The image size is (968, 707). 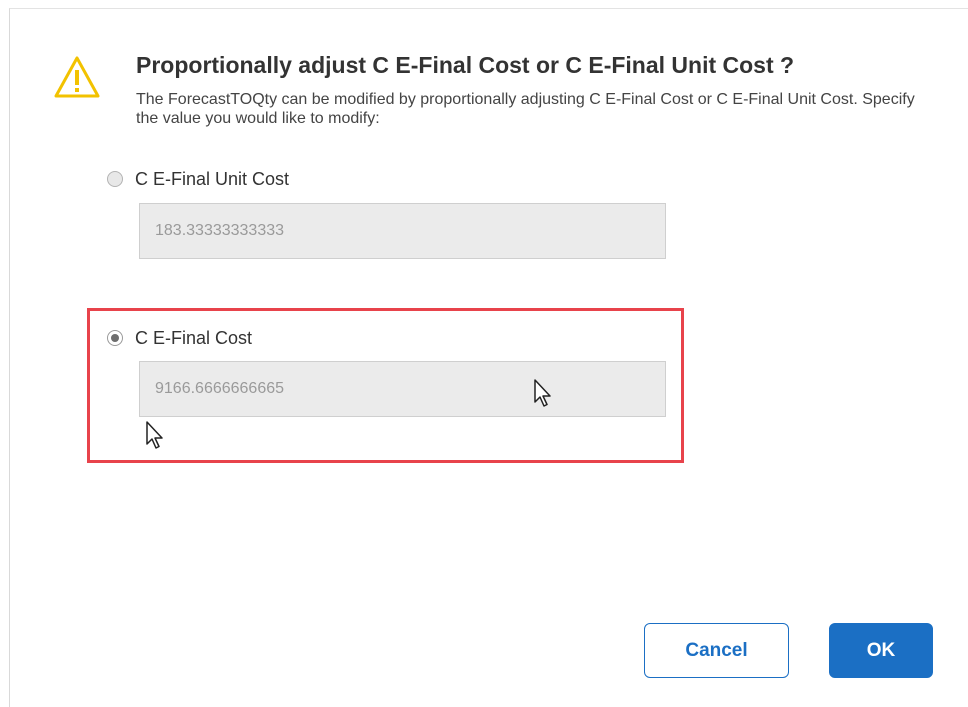 I want to click on warning-triangle-icon, so click(x=77, y=77).